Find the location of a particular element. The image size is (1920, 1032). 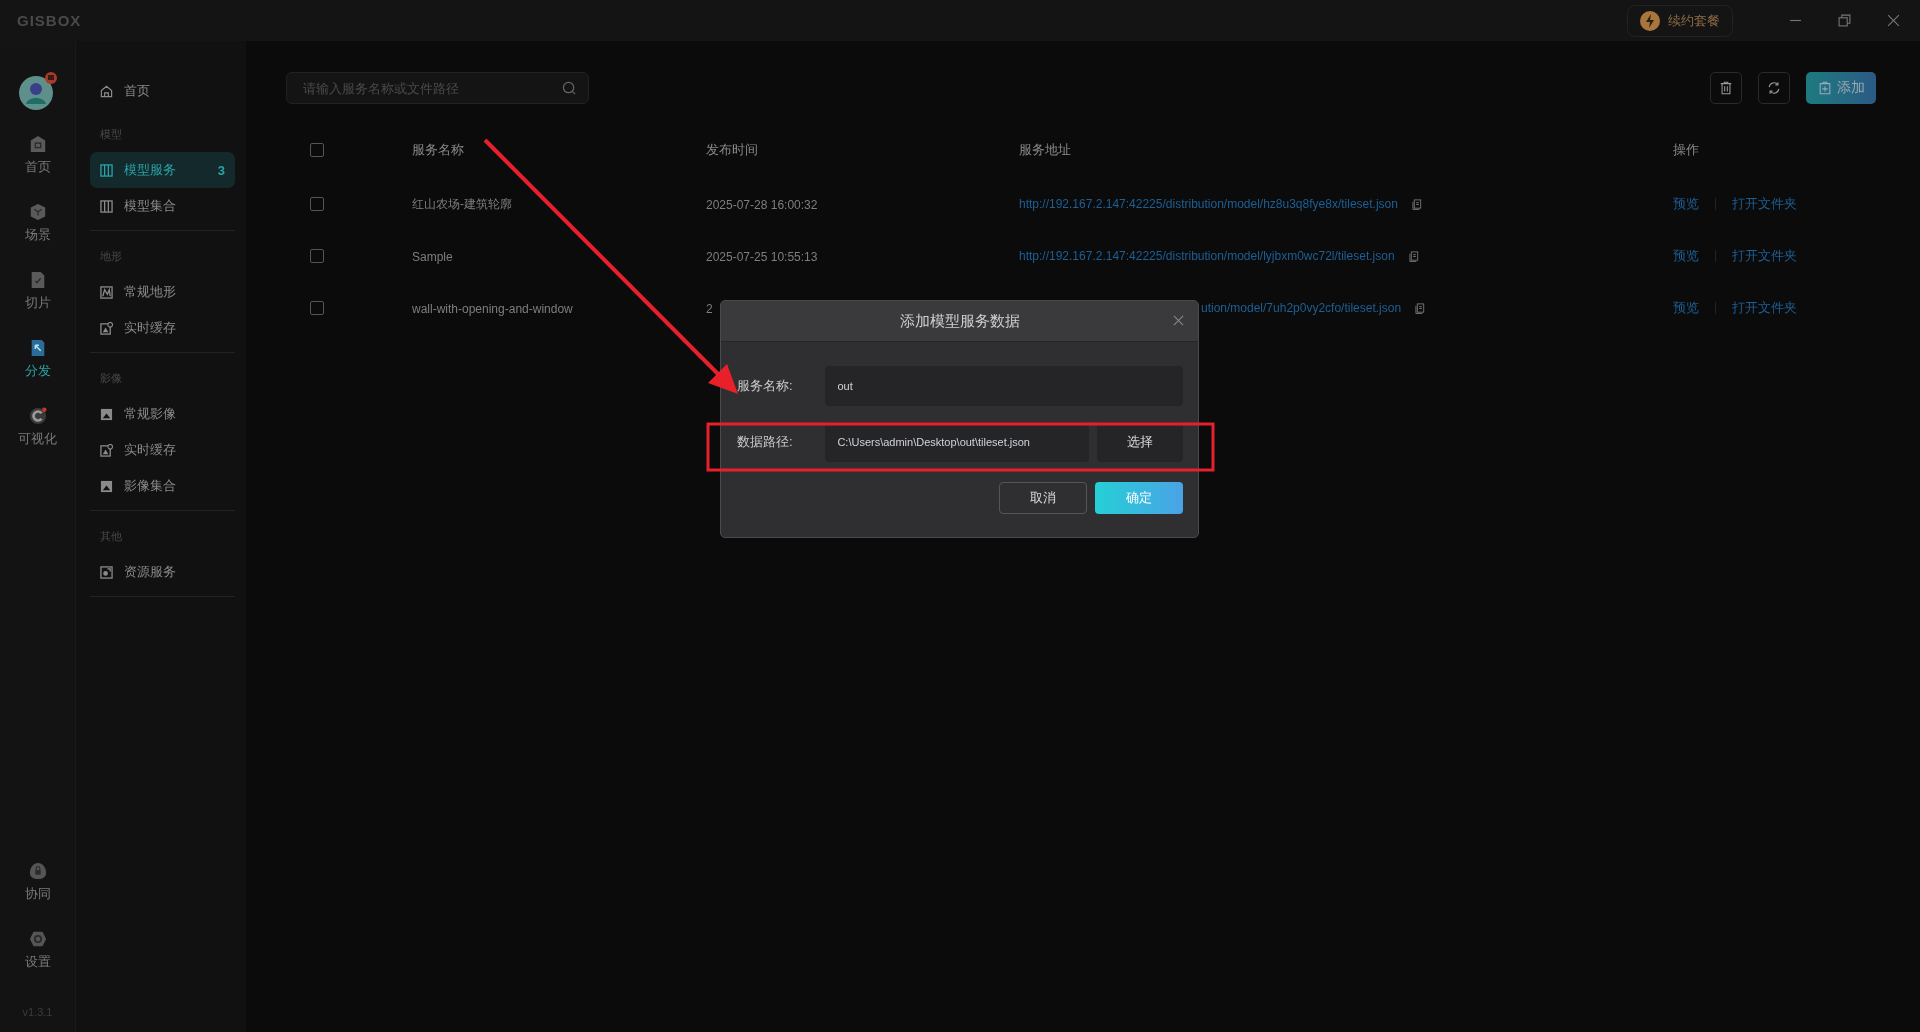

add-file-icon is located at coordinates (1824, 88).